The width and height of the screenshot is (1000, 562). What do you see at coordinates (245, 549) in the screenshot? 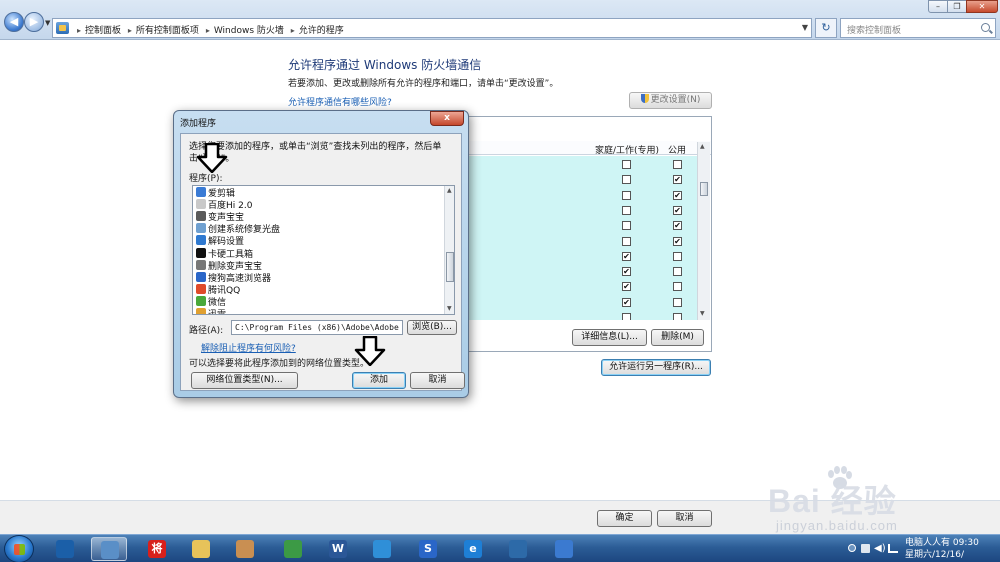
I see `taskbar-paint` at bounding box center [245, 549].